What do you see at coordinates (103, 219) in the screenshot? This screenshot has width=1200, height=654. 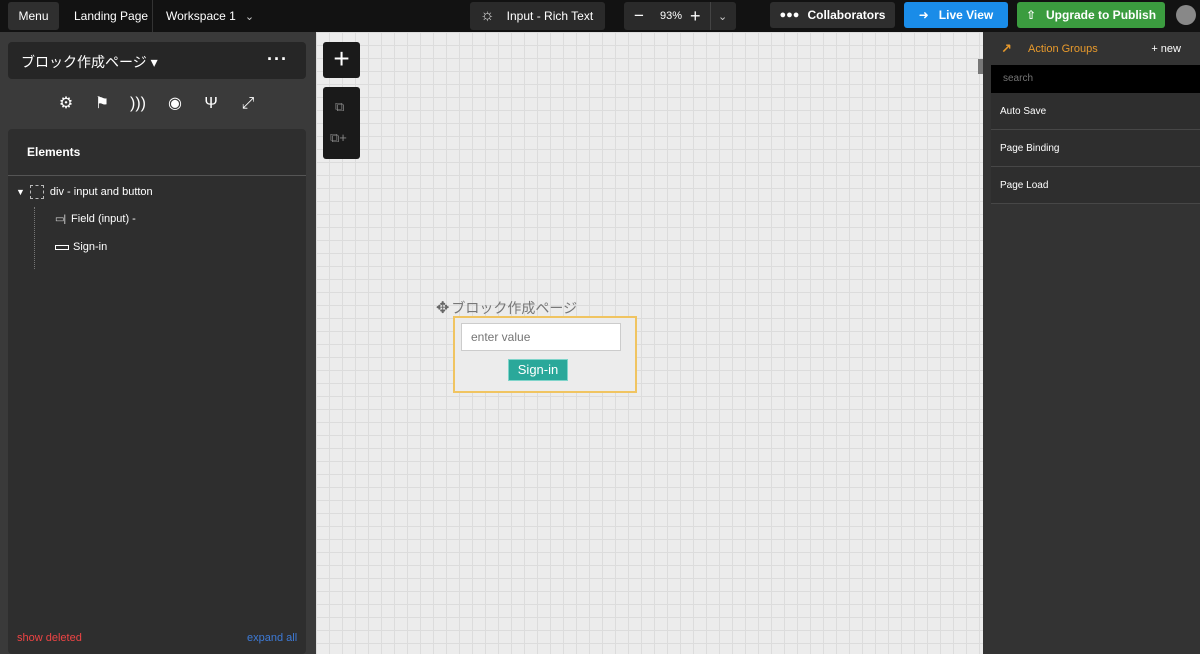 I see `tree-item-label: Field (input) -` at bounding box center [103, 219].